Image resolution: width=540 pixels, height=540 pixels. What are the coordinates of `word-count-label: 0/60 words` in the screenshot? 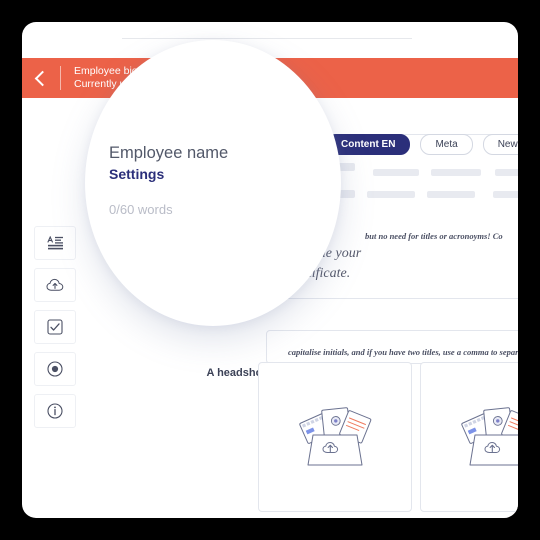 It's located at (141, 210).